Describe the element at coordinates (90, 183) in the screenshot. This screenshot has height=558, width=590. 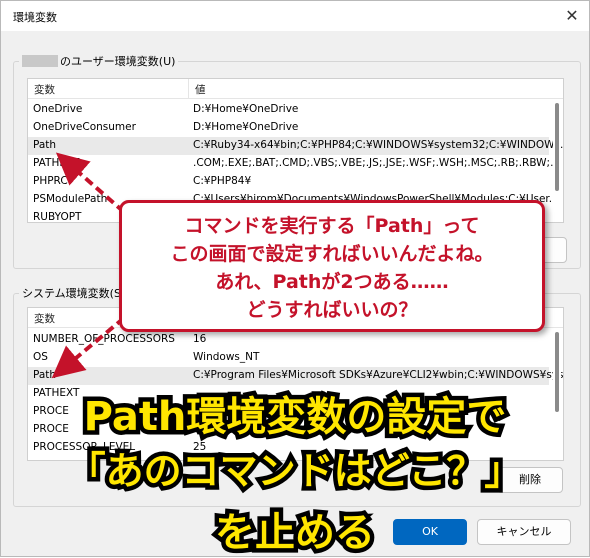
I see `arrow-to-user-path` at that location.